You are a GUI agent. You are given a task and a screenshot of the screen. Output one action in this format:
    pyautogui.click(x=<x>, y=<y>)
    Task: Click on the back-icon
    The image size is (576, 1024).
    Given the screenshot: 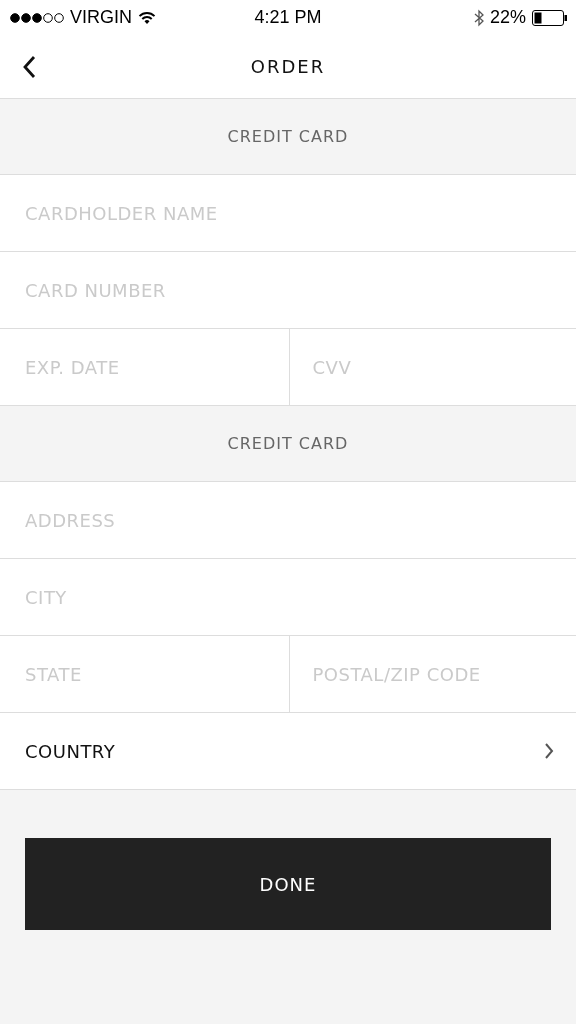 What is the action you would take?
    pyautogui.click(x=29, y=66)
    